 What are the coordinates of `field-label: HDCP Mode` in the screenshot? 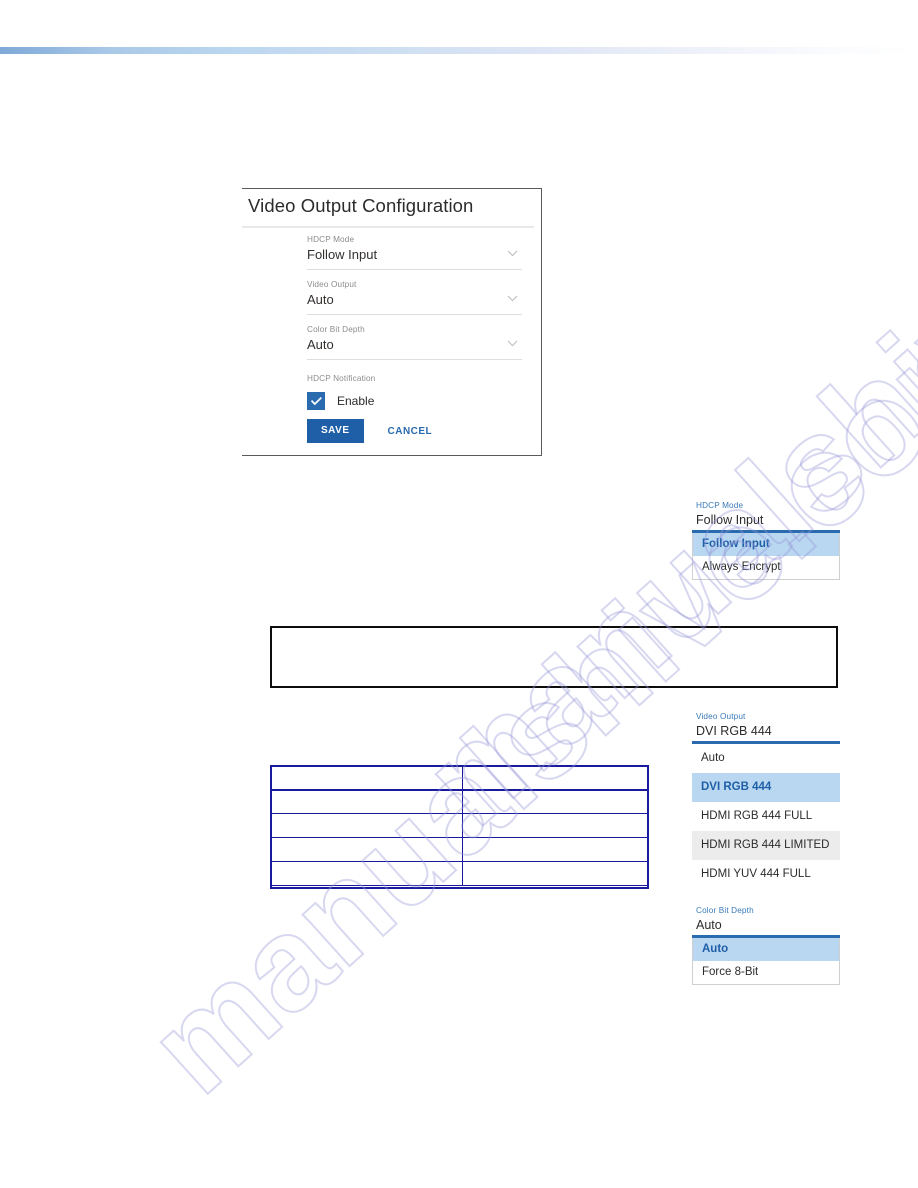 It's located at (331, 239).